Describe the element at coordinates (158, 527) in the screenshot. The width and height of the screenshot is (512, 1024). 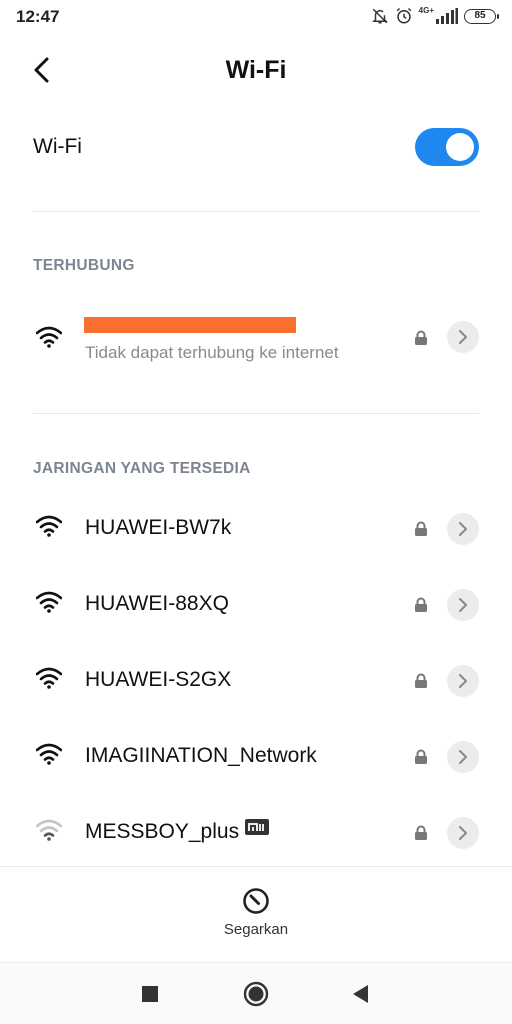
I see `network-ssid: HUAWEI-BW7k` at that location.